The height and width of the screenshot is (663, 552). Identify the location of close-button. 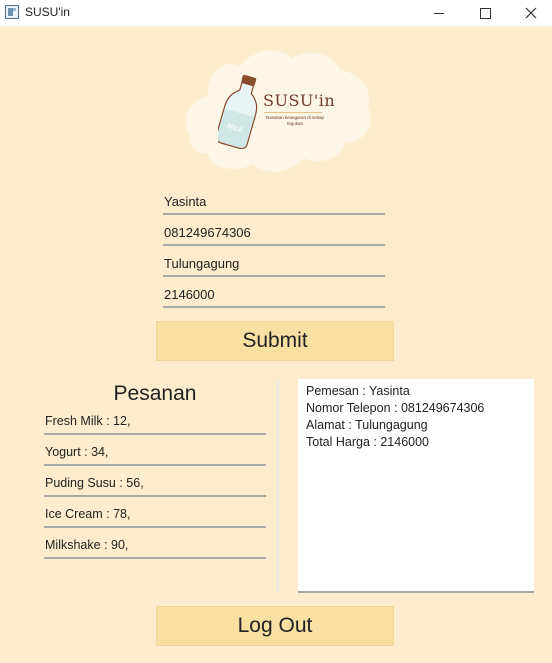
(530, 13).